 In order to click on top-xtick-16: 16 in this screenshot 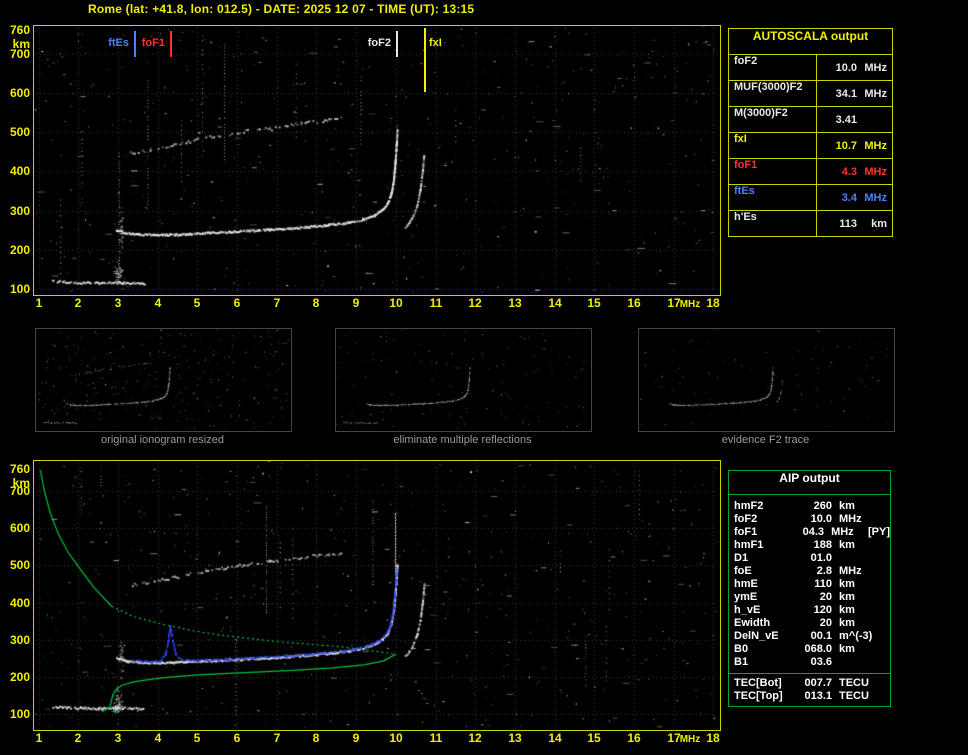, I will do `click(634, 303)`.